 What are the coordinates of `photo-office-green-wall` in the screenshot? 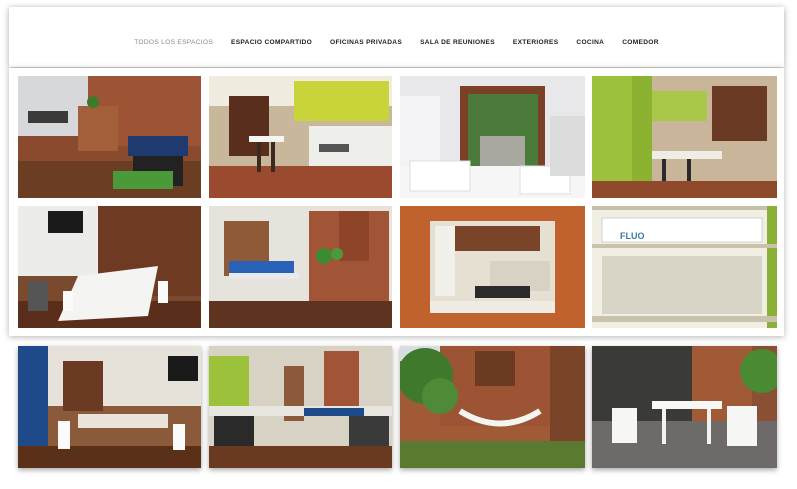 It's located at (300, 407).